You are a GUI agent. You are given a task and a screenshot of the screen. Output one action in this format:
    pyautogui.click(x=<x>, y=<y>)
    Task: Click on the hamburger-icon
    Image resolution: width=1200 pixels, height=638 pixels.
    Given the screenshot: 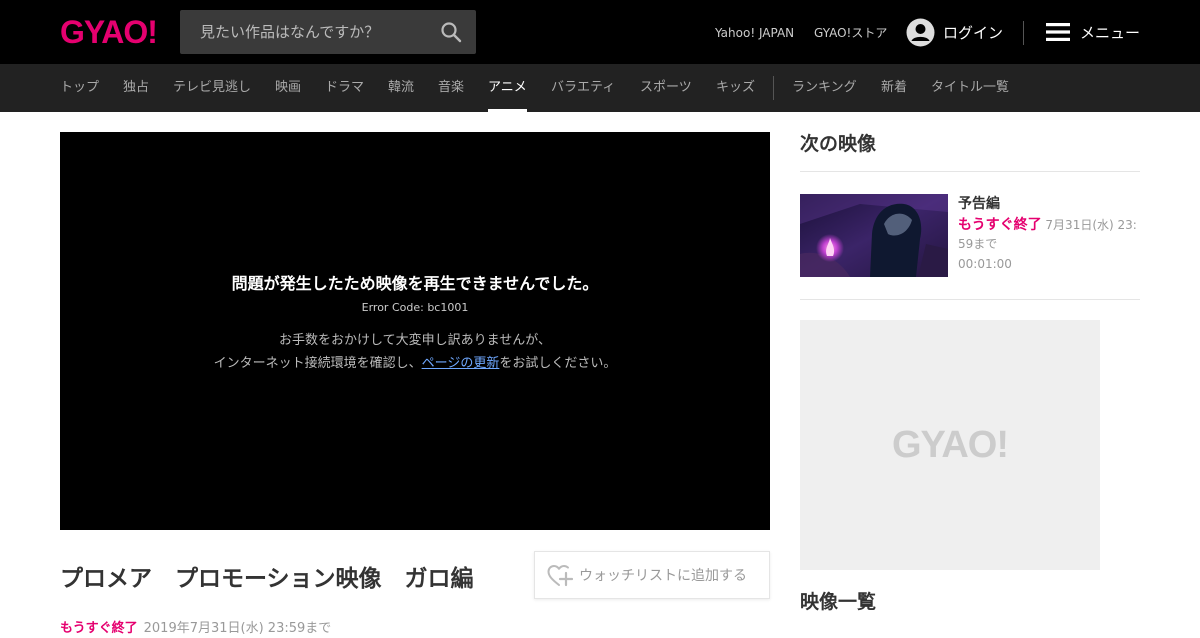 What is the action you would take?
    pyautogui.click(x=1058, y=32)
    